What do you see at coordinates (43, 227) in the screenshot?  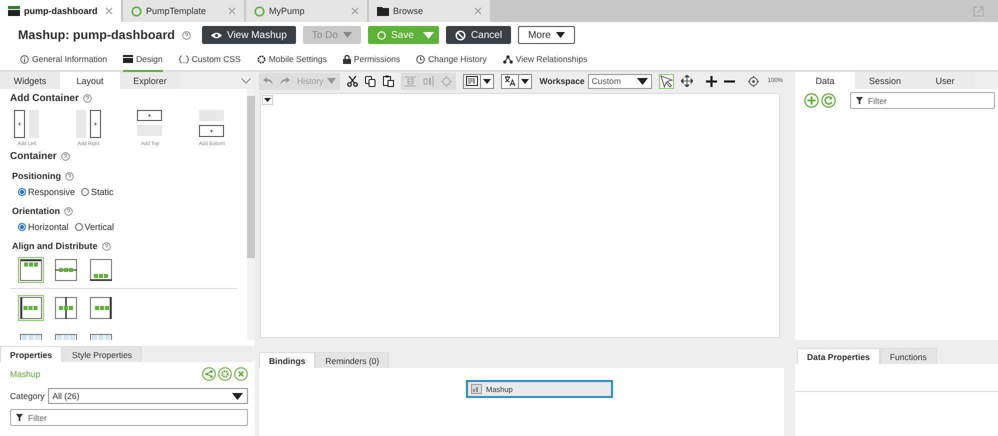 I see `radio-option: Horizontal` at bounding box center [43, 227].